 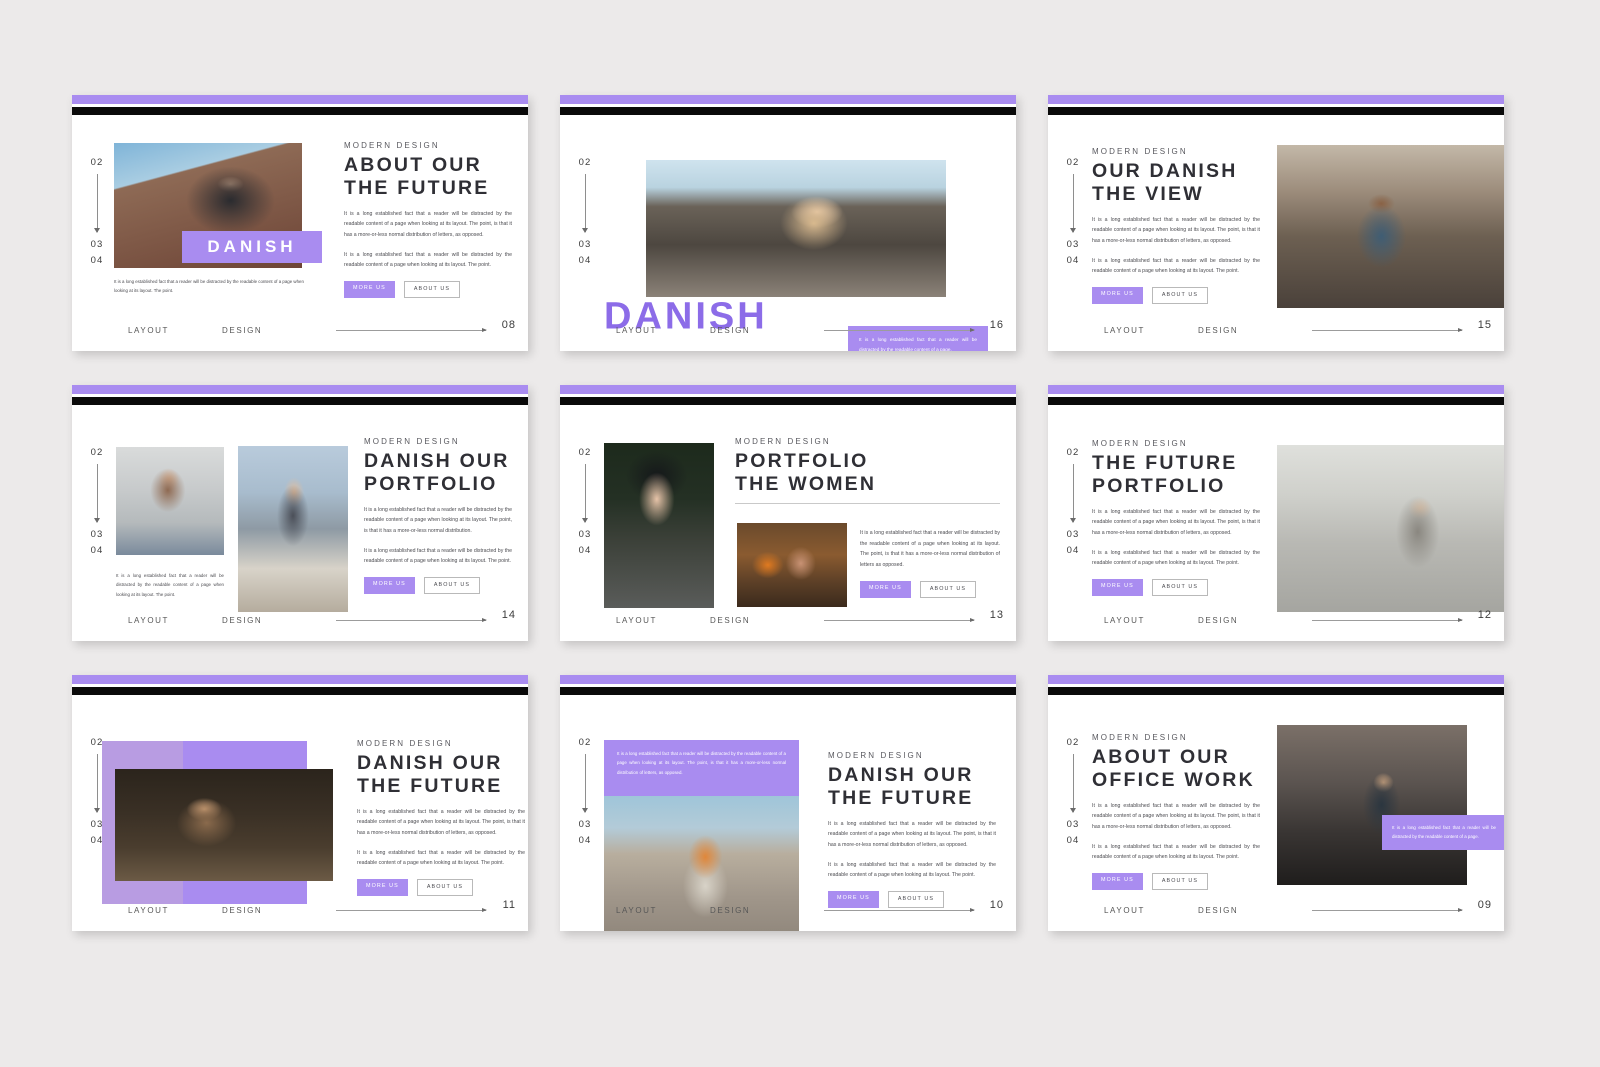 I want to click on footer-page-number: 13, so click(x=996, y=615).